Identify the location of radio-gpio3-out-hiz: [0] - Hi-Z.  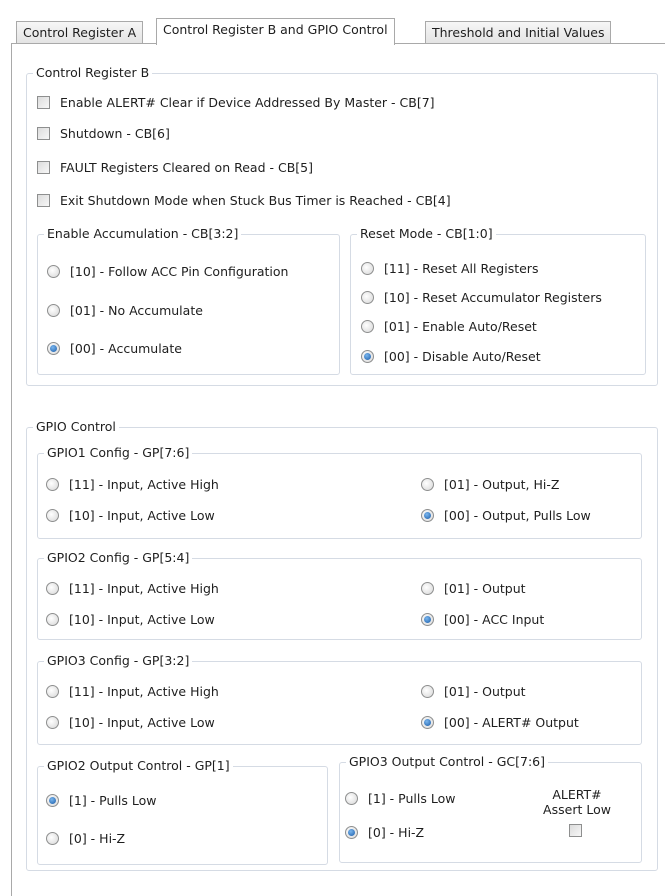
(384, 832).